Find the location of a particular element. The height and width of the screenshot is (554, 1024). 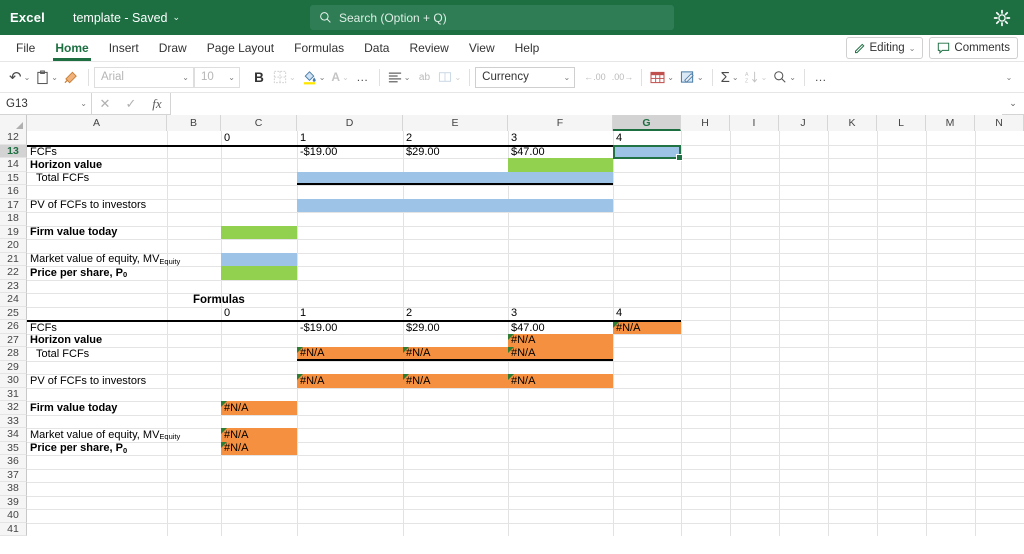

wrap-text-button: ab is located at coordinates (424, 77).